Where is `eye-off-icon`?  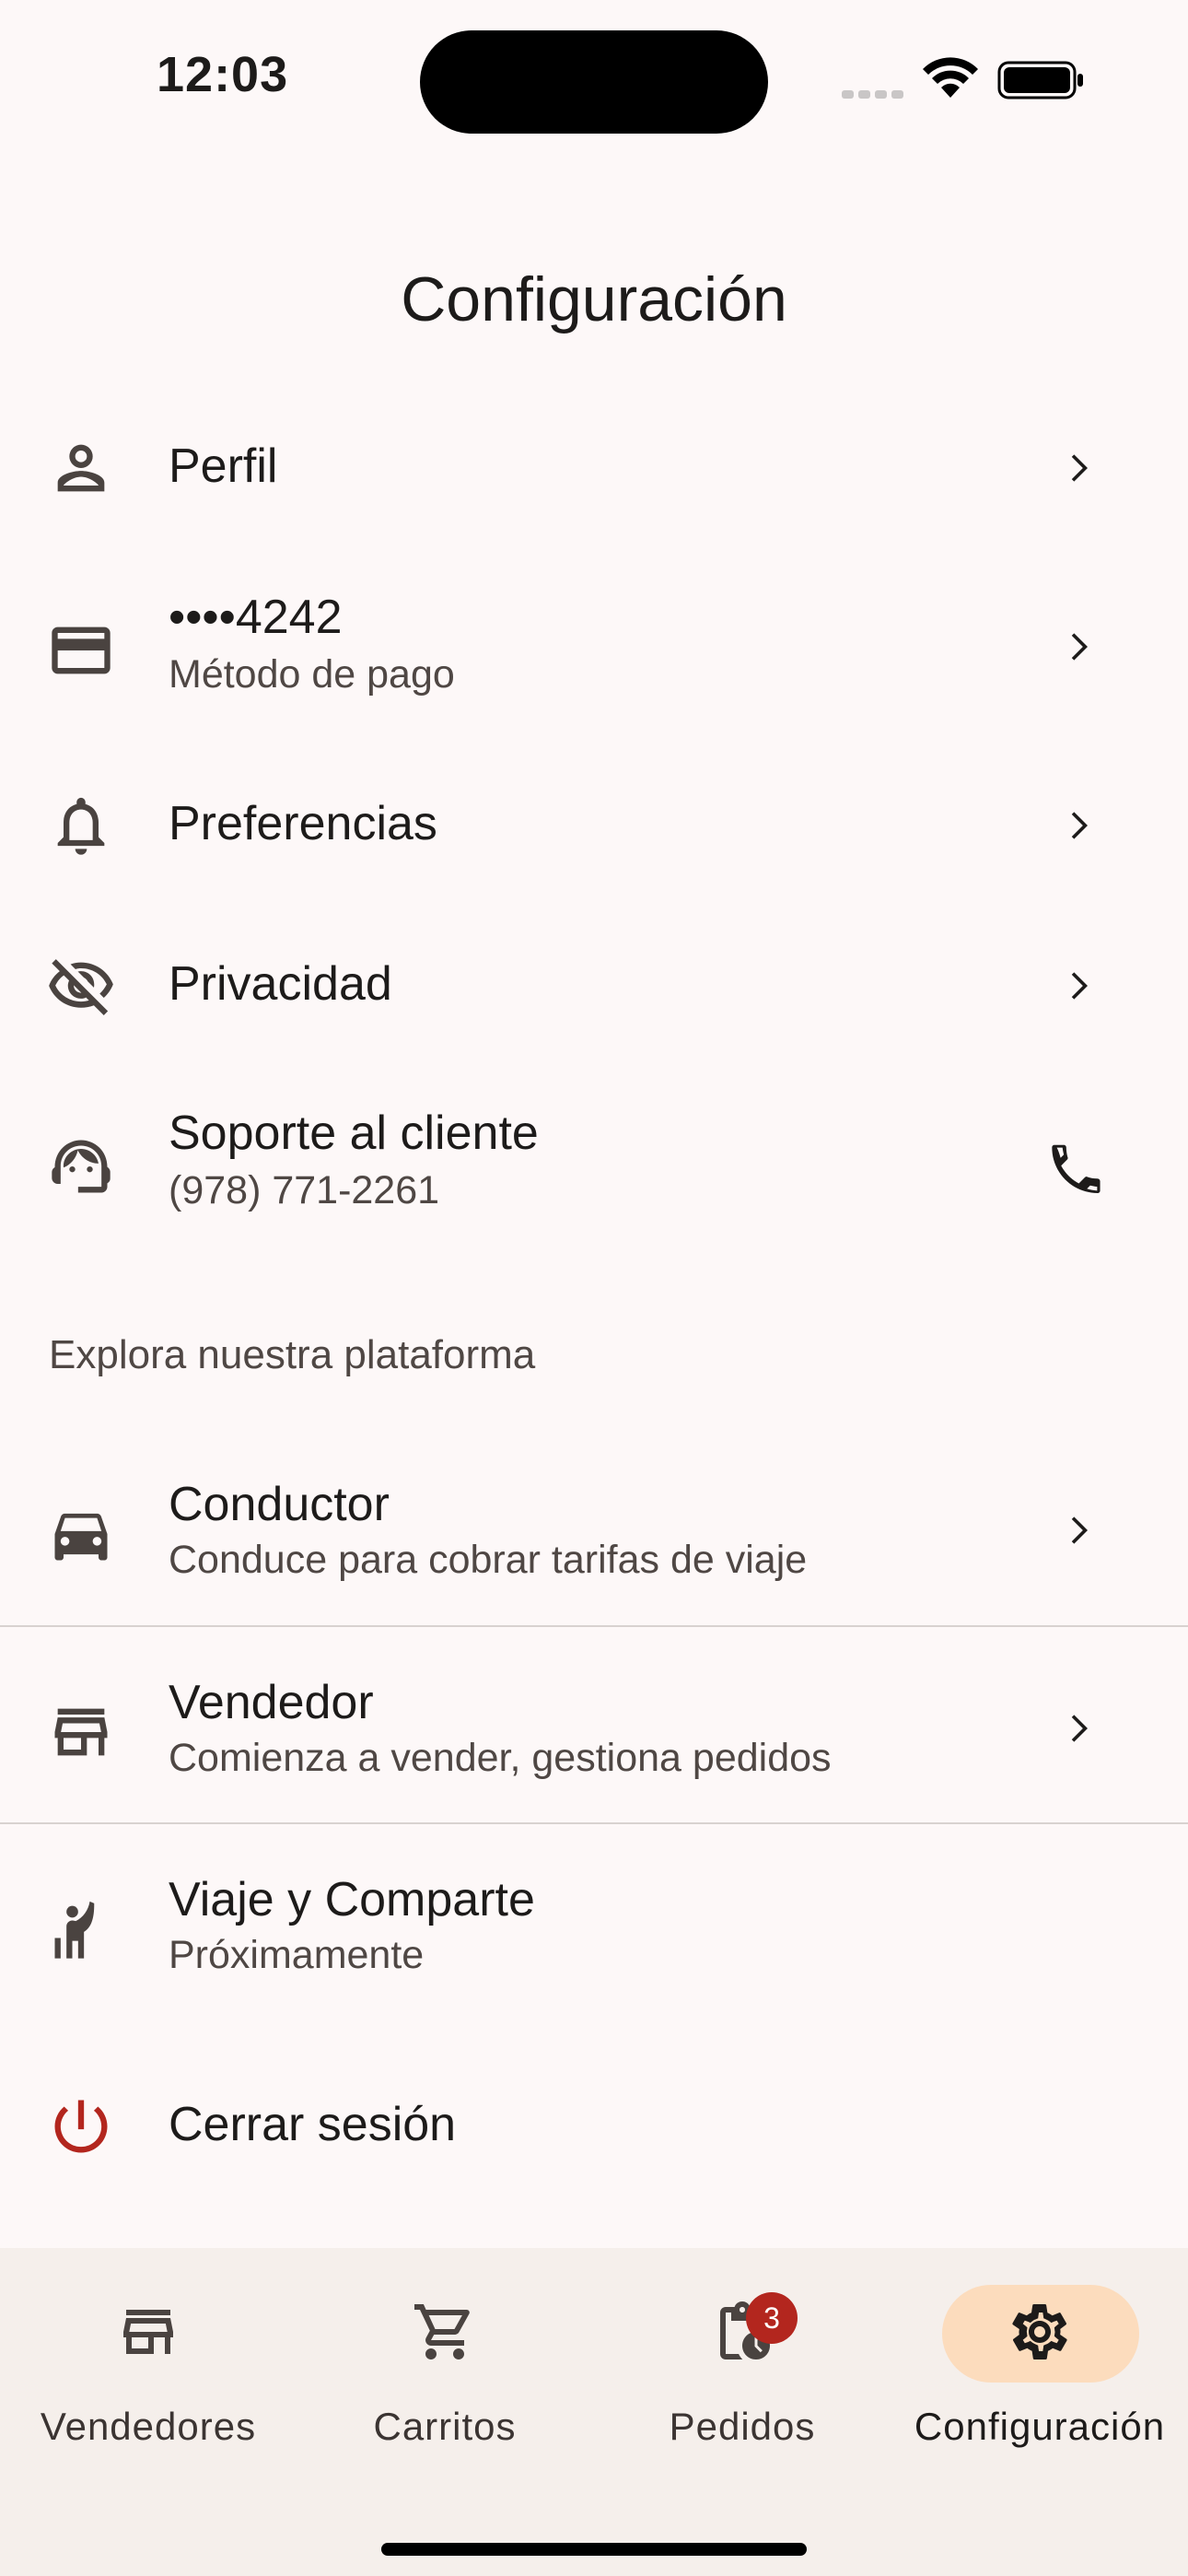 eye-off-icon is located at coordinates (81, 987).